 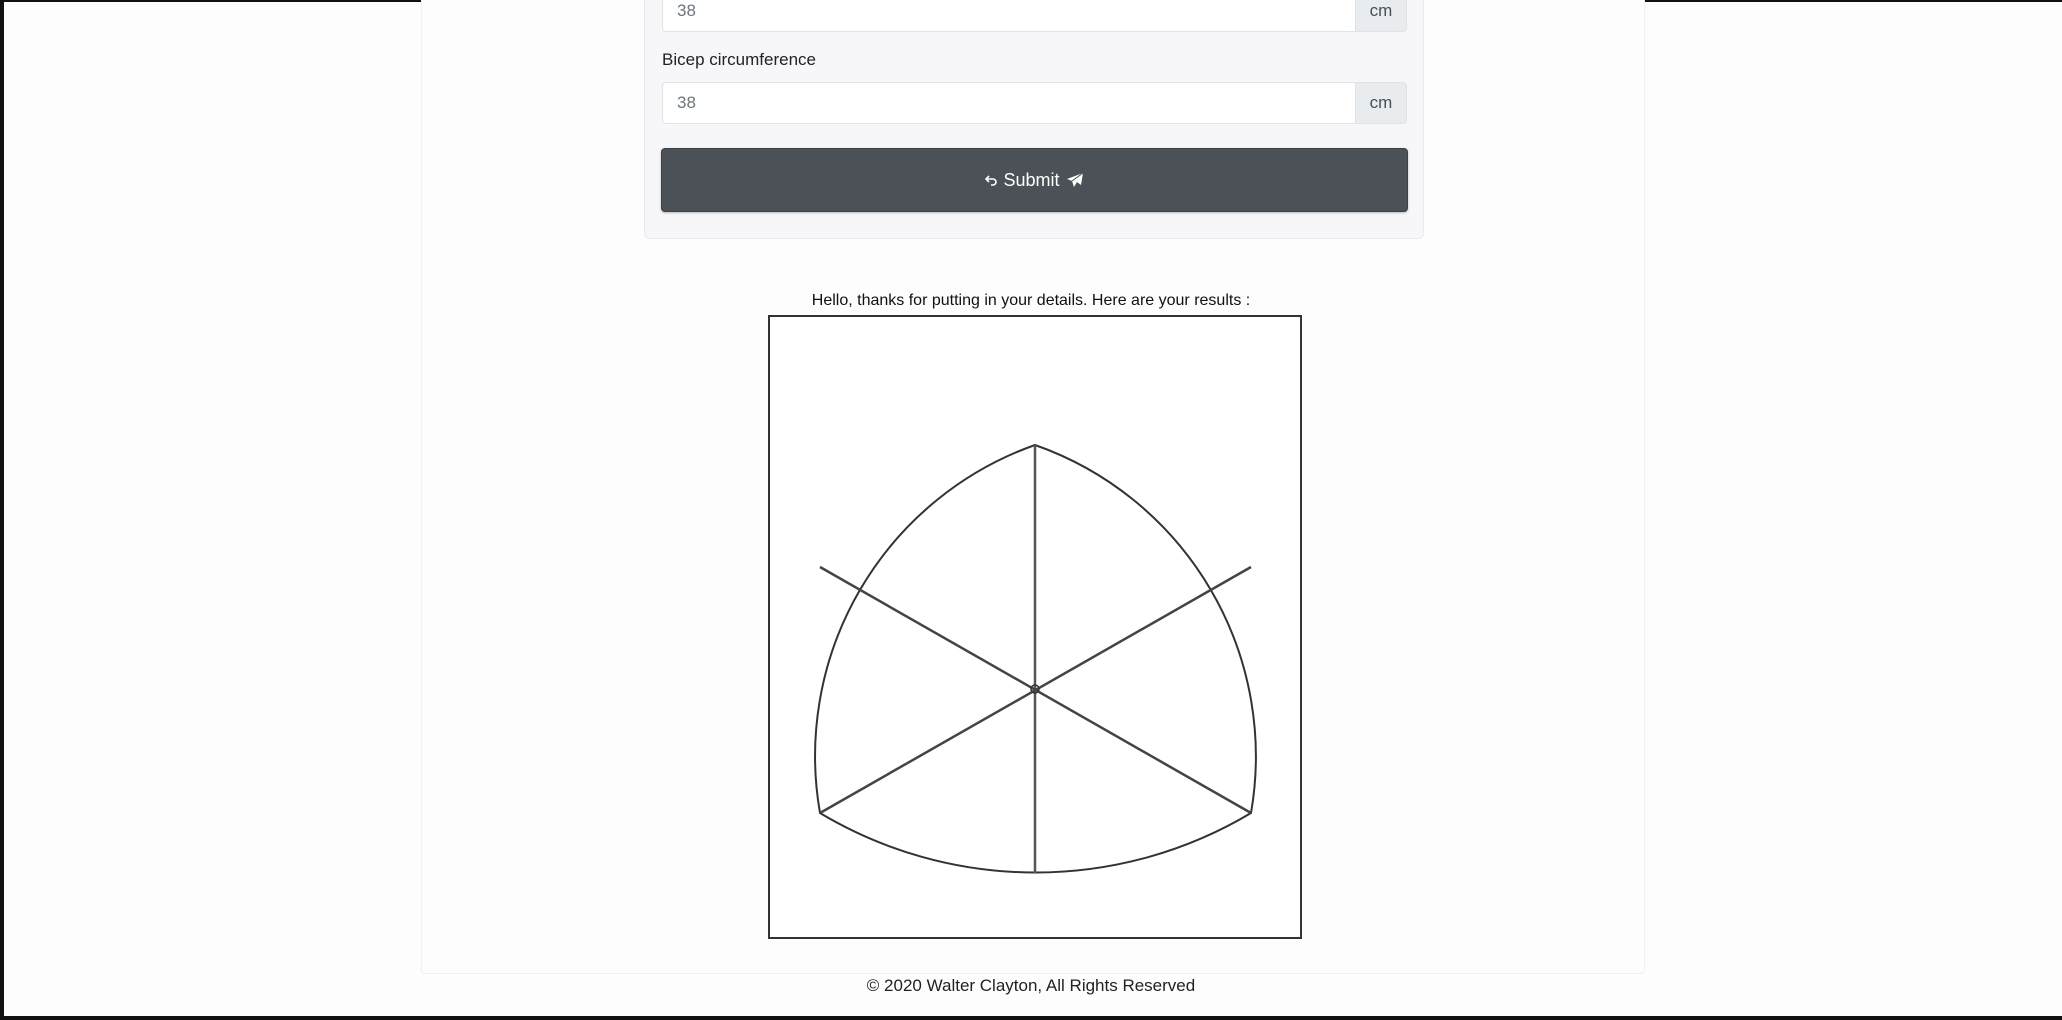 What do you see at coordinates (1031, 1018) in the screenshot?
I see `window-frame-bottom` at bounding box center [1031, 1018].